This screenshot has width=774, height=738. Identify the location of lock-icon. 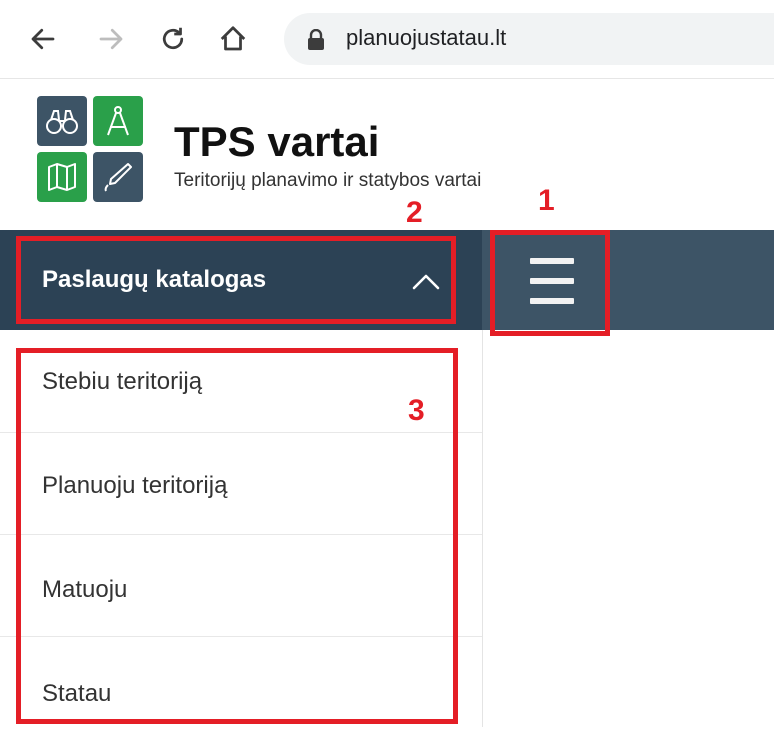
(316, 39).